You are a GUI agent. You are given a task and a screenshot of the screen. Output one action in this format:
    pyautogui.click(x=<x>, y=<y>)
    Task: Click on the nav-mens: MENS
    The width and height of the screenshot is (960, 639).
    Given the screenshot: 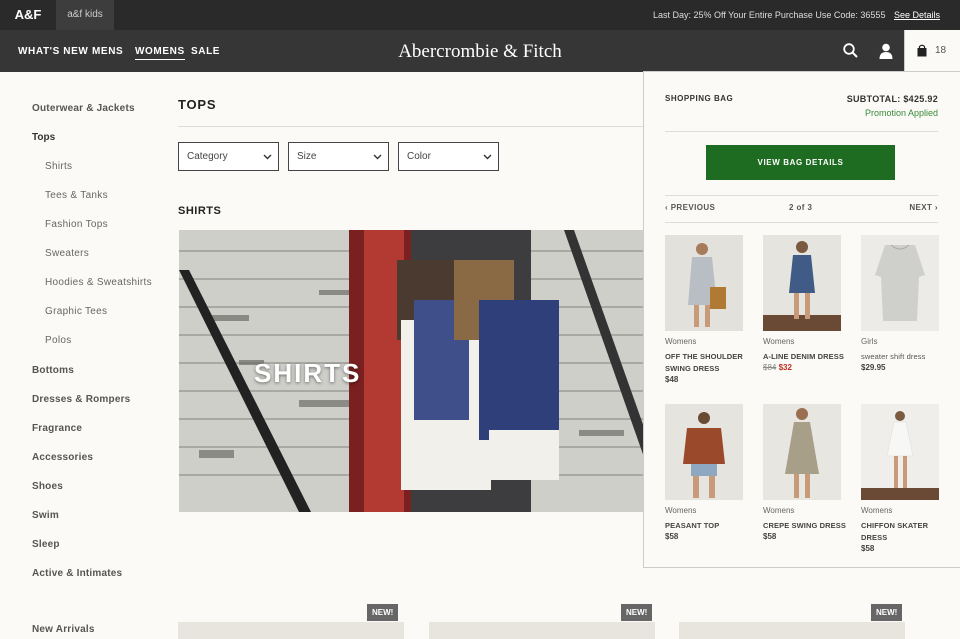 What is the action you would take?
    pyautogui.click(x=107, y=51)
    